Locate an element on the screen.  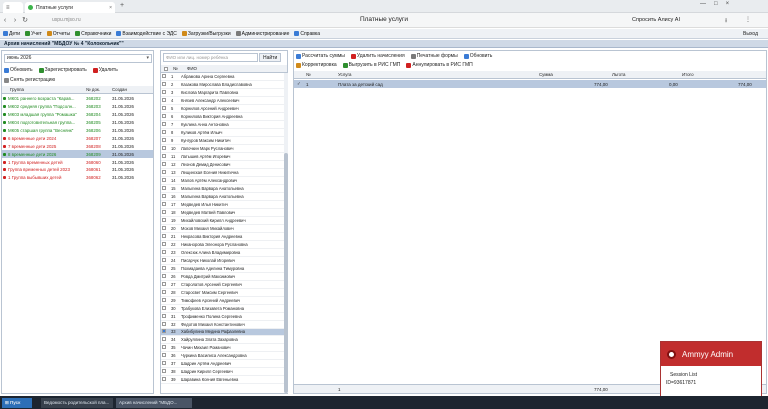
browser-menu-tab: ≡ is located at coordinates (13, 7).